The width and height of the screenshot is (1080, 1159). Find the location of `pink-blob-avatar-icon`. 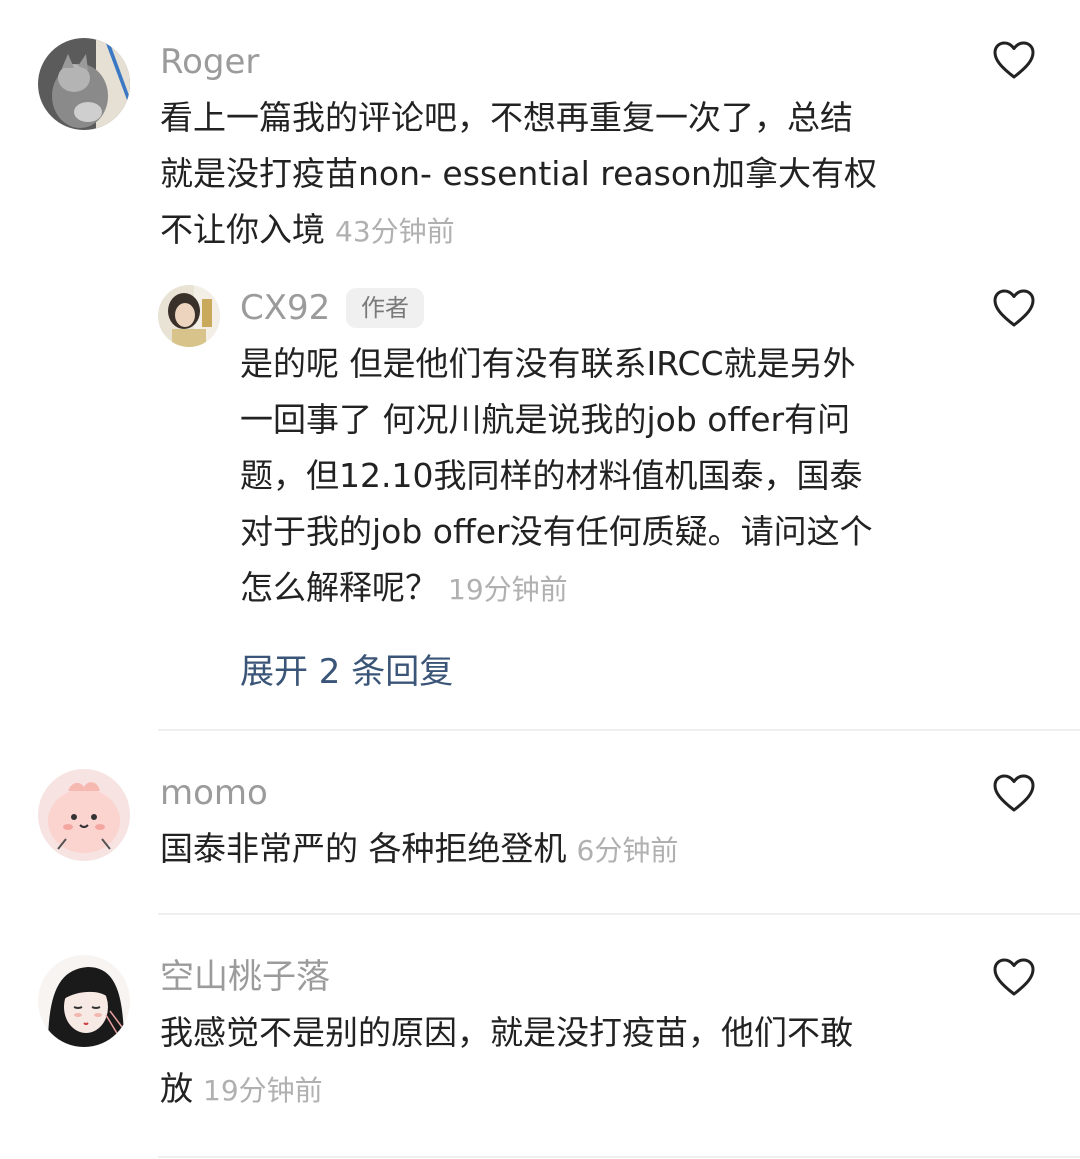

pink-blob-avatar-icon is located at coordinates (84, 815).